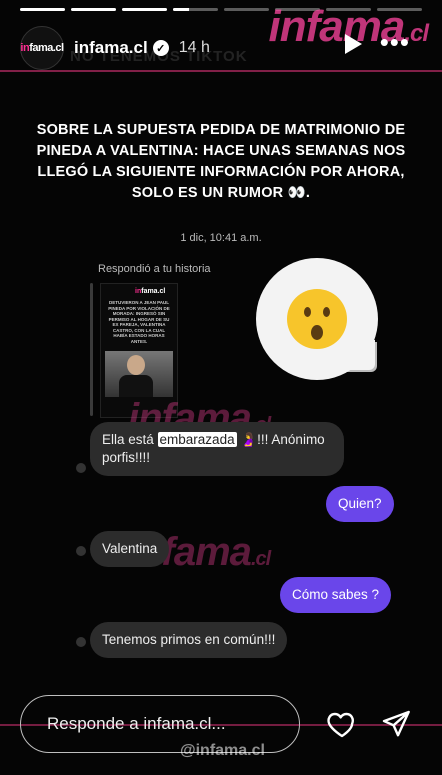 This screenshot has height=775, width=442. What do you see at coordinates (130, 439) in the screenshot?
I see `message-text: Ella está` at bounding box center [130, 439].